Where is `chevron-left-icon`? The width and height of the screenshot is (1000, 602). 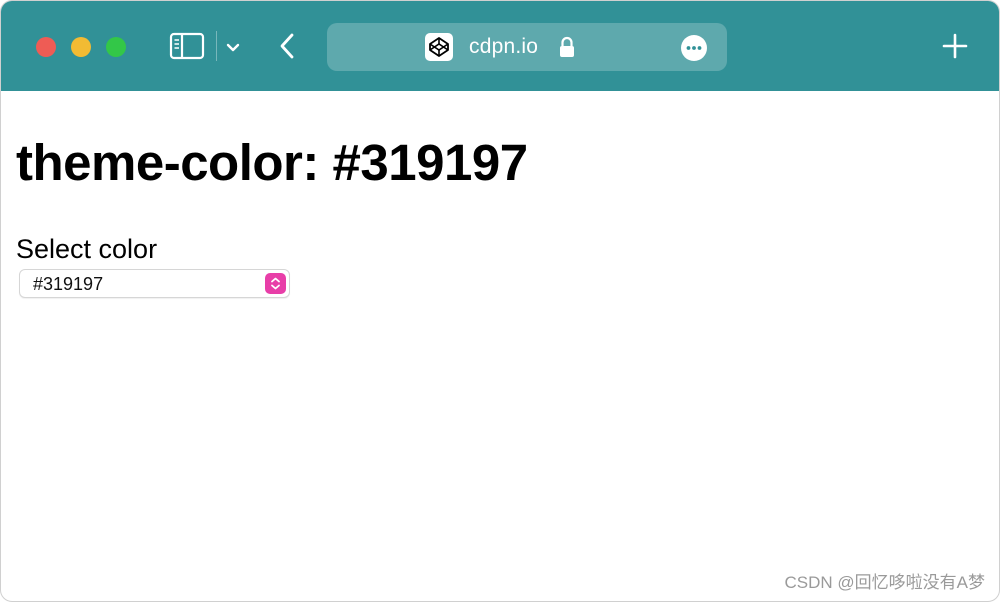
chevron-left-icon is located at coordinates (287, 46).